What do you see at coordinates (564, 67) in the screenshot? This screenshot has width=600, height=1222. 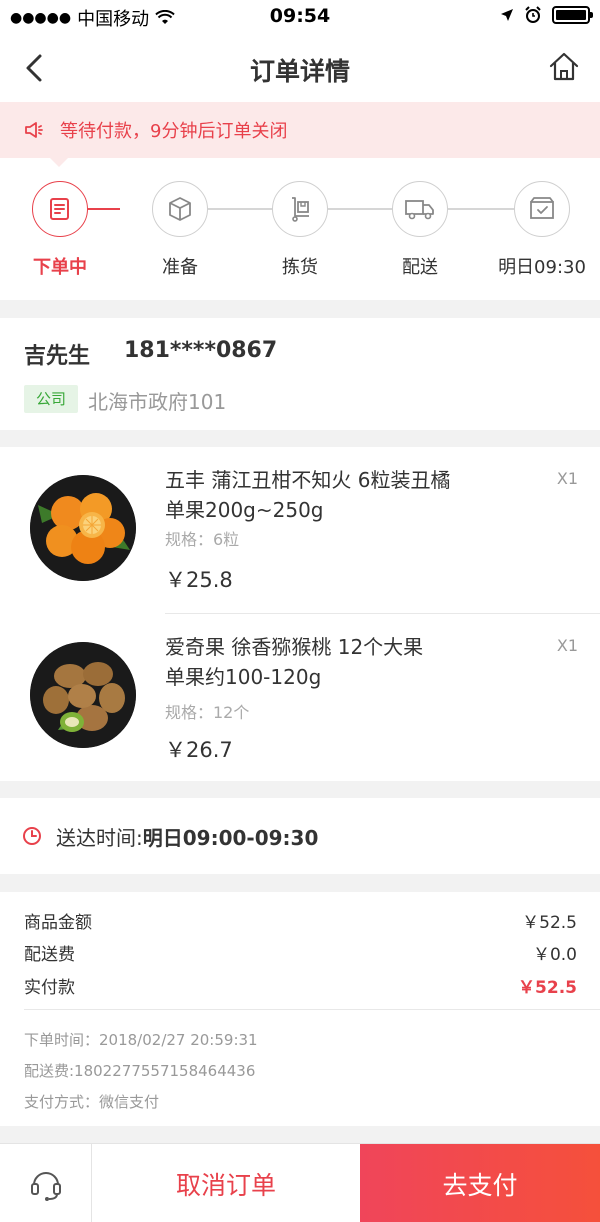 I see `home-icon` at bounding box center [564, 67].